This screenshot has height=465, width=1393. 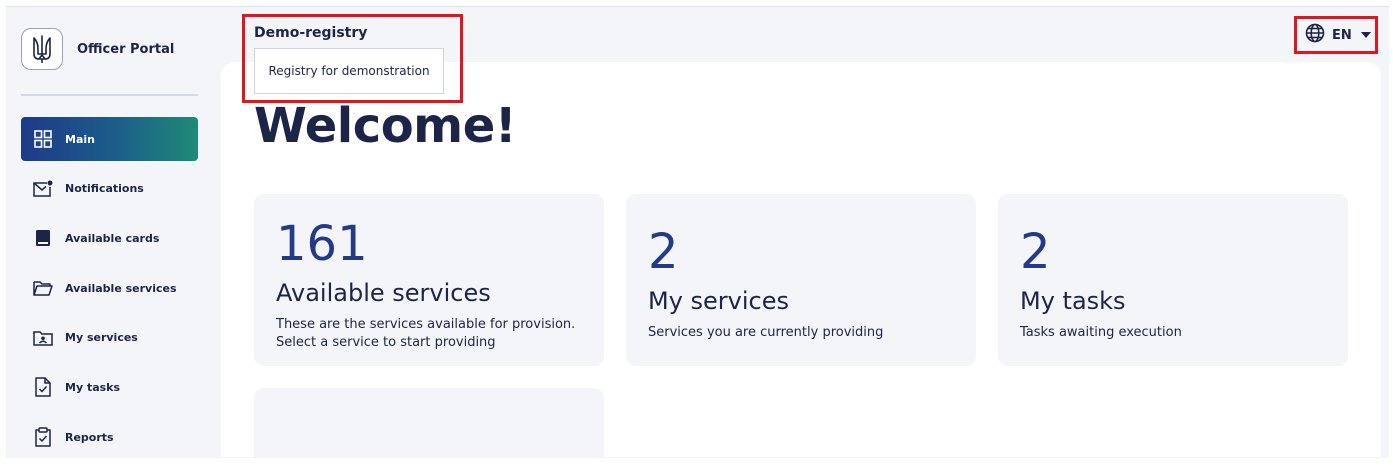 I want to click on sidebar-item-label: Available cards, so click(x=112, y=238).